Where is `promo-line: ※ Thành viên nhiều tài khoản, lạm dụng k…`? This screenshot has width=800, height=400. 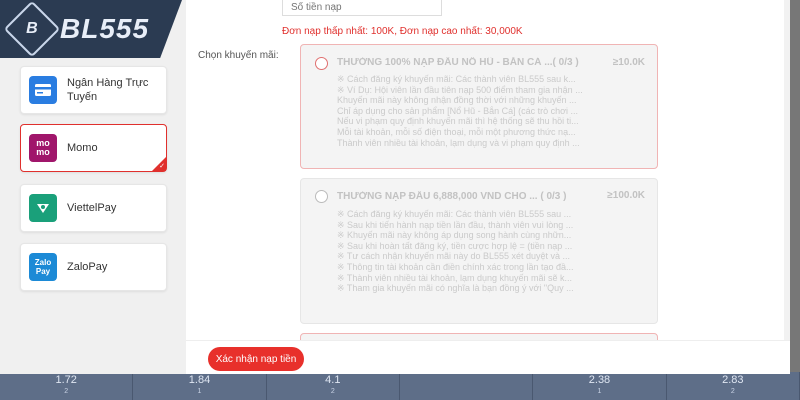
promo-line: ※ Thành viên nhiều tài khoản, lạm dụng k… is located at coordinates (455, 277).